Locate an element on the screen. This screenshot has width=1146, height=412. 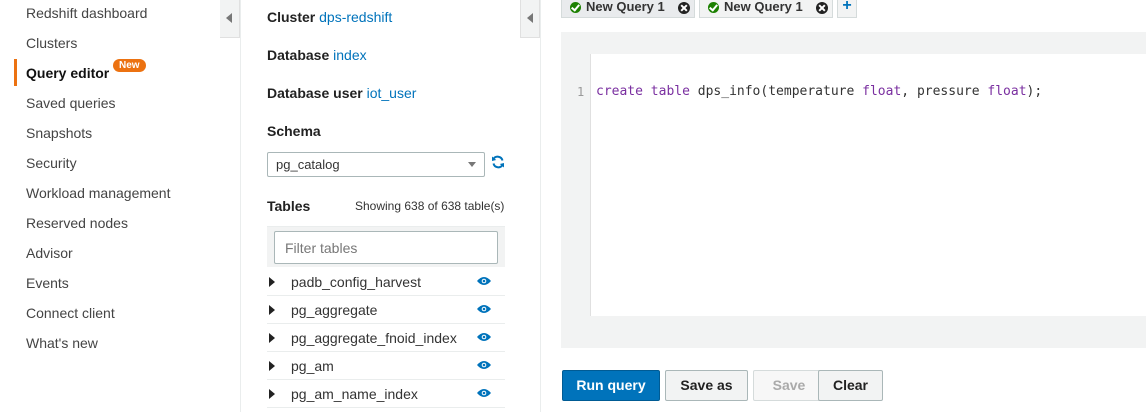
database-user-link: iot_user is located at coordinates (392, 93).